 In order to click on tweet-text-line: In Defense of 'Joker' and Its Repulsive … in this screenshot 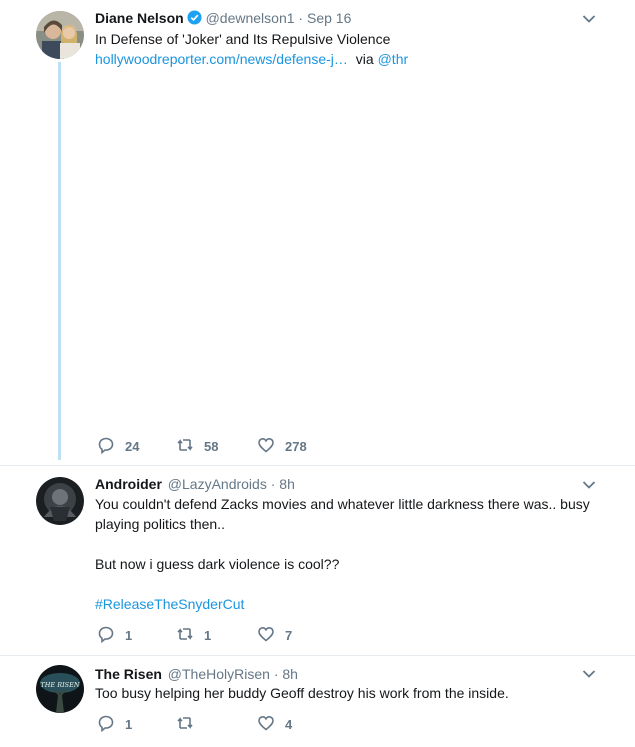, I will do `click(243, 39)`.